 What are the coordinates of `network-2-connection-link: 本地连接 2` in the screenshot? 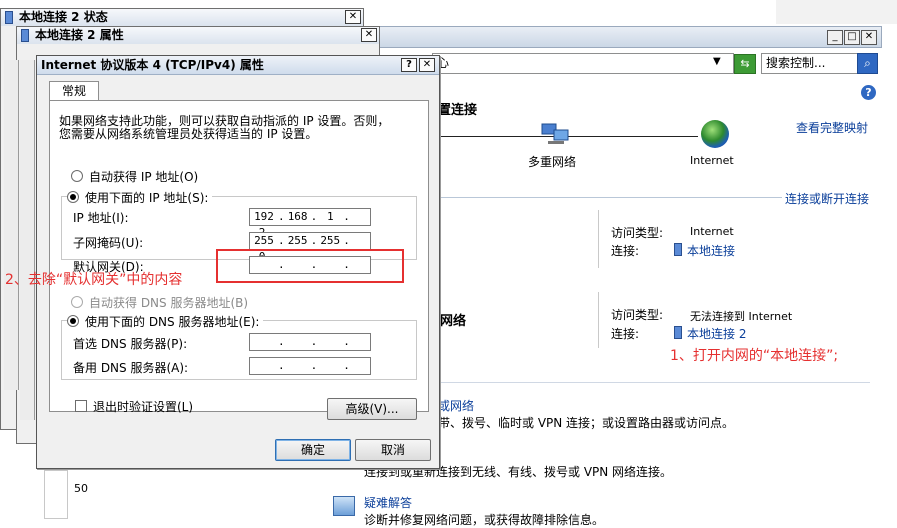 It's located at (710, 333).